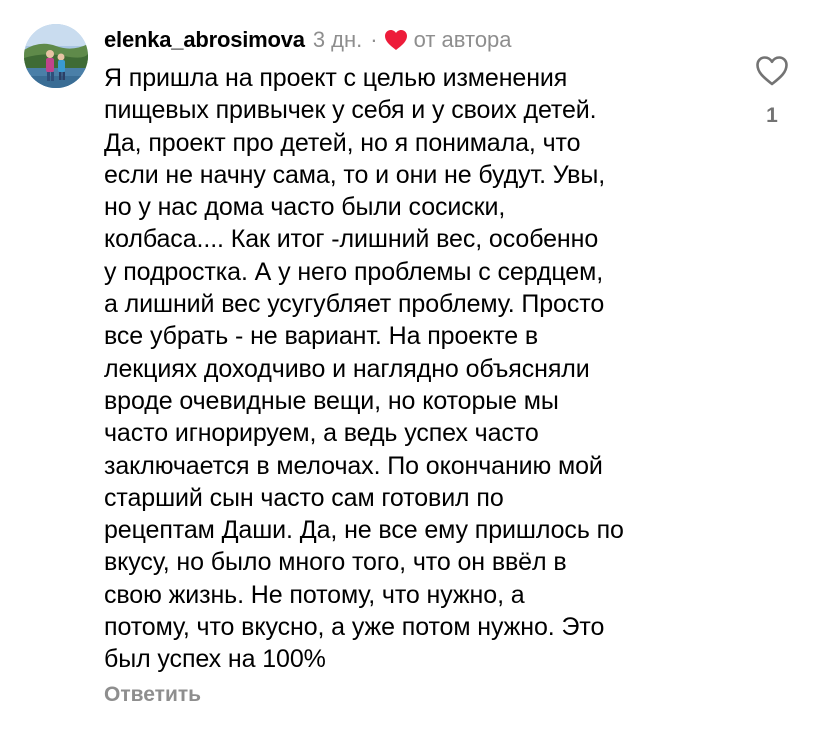  I want to click on author-badge: от автора, so click(462, 39).